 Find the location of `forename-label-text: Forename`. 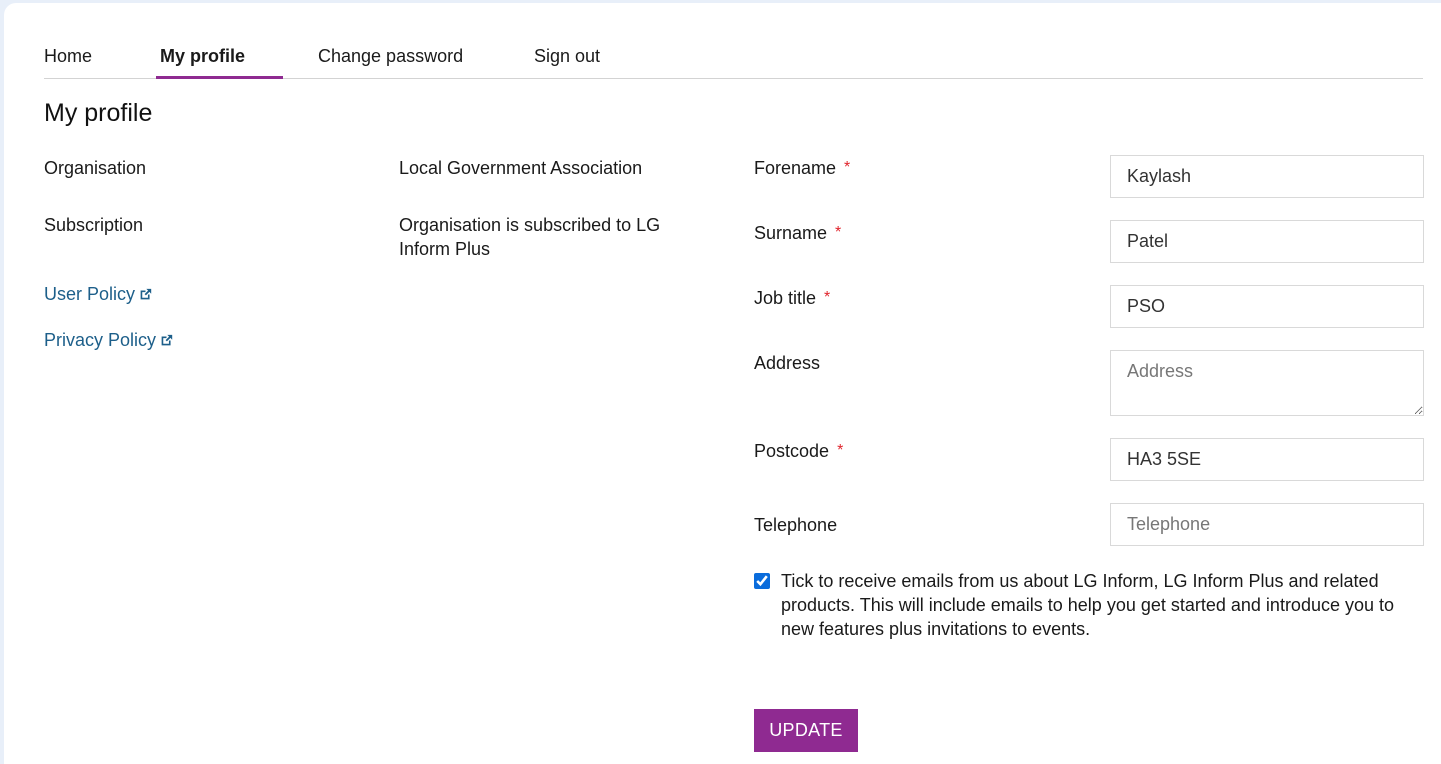

forename-label-text: Forename is located at coordinates (795, 168).